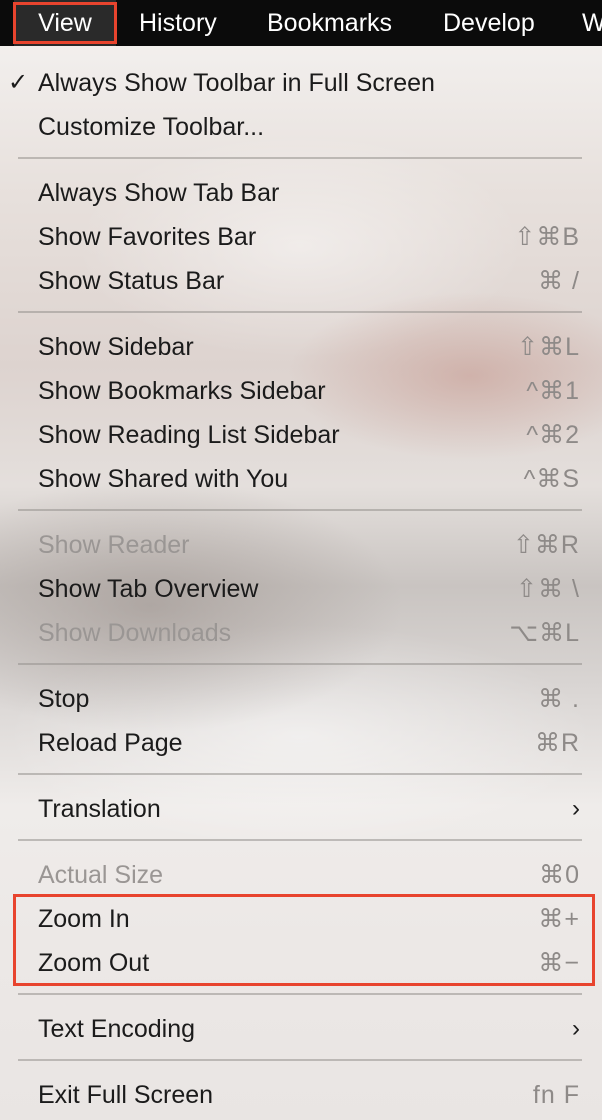  What do you see at coordinates (18, 82) in the screenshot?
I see `checkmark-icon: ✓` at bounding box center [18, 82].